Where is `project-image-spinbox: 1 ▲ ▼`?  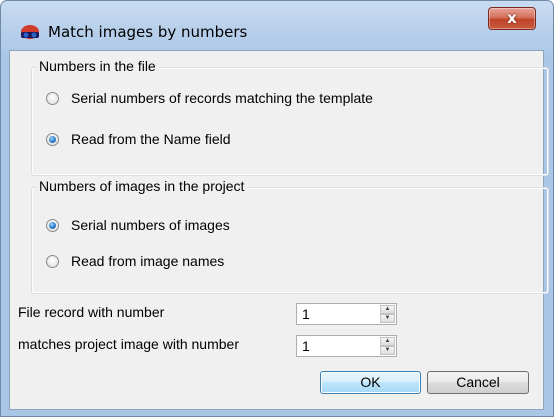
project-image-spinbox: 1 ▲ ▼ is located at coordinates (346, 346).